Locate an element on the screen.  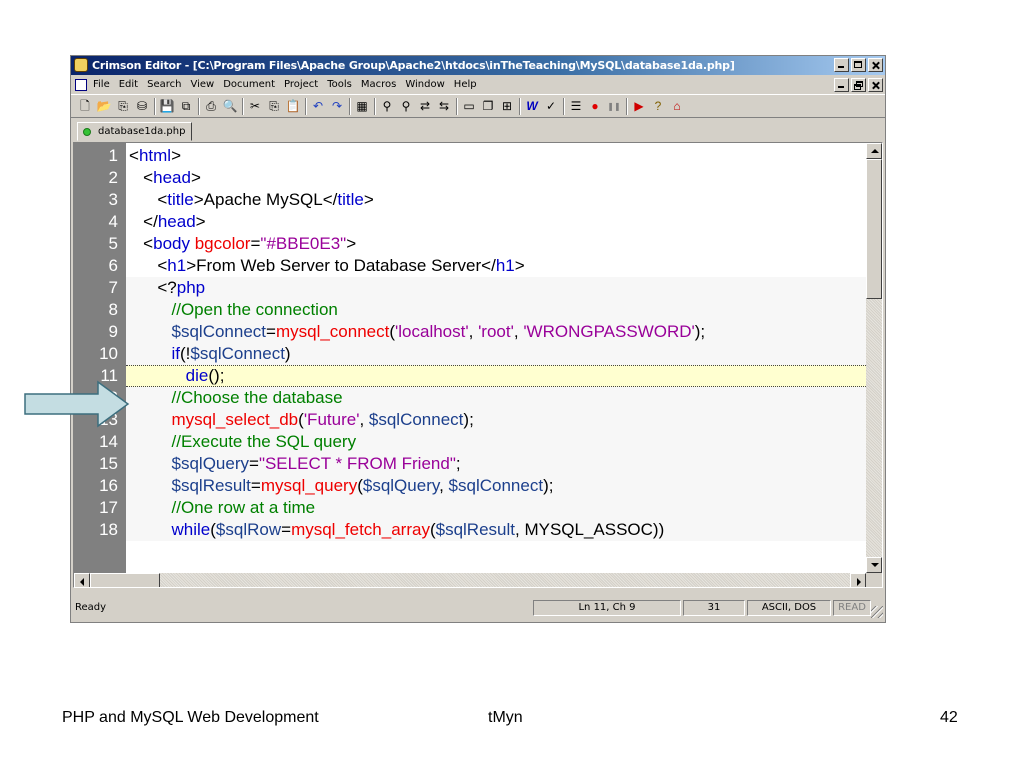
menu-tools: Tools is located at coordinates (339, 85).